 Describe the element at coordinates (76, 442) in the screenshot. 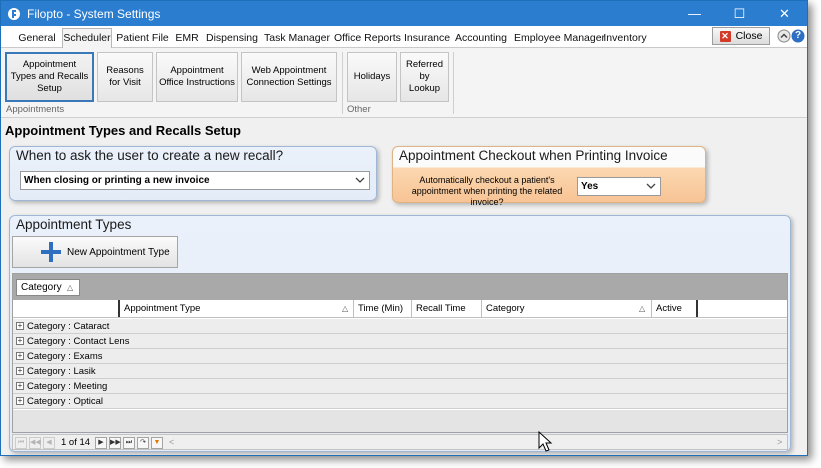

I see `page-indicator: 1 of 14` at that location.